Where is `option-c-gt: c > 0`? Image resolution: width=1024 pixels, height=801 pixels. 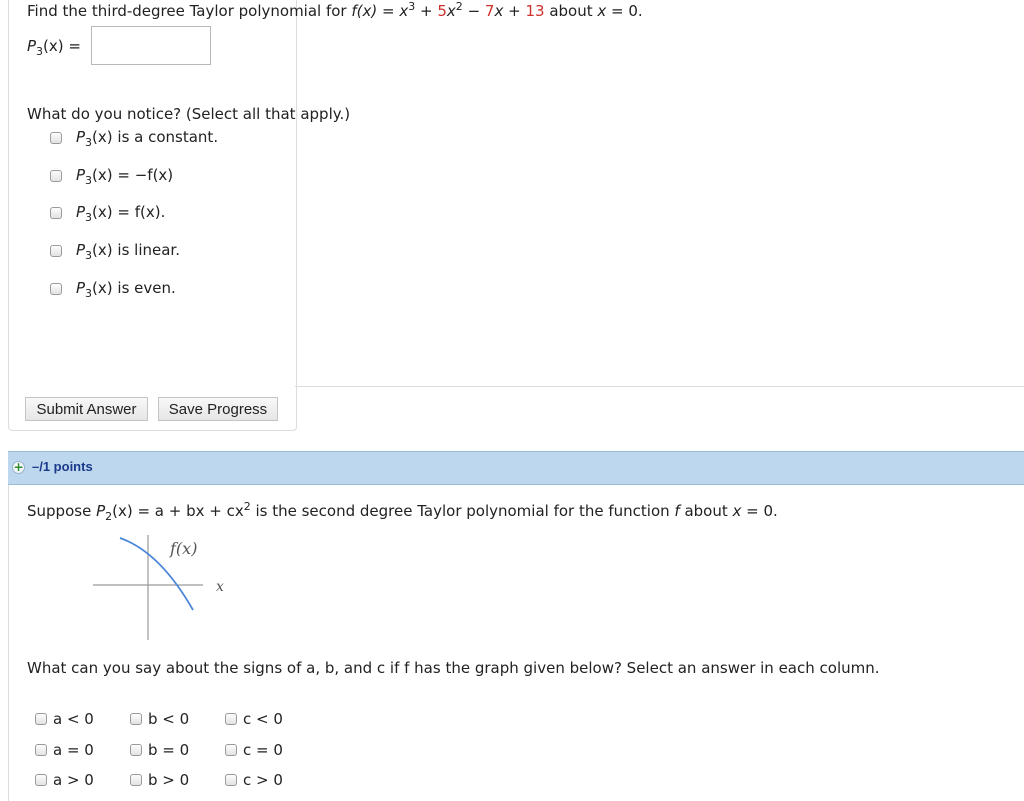 option-c-gt: c > 0 is located at coordinates (254, 780).